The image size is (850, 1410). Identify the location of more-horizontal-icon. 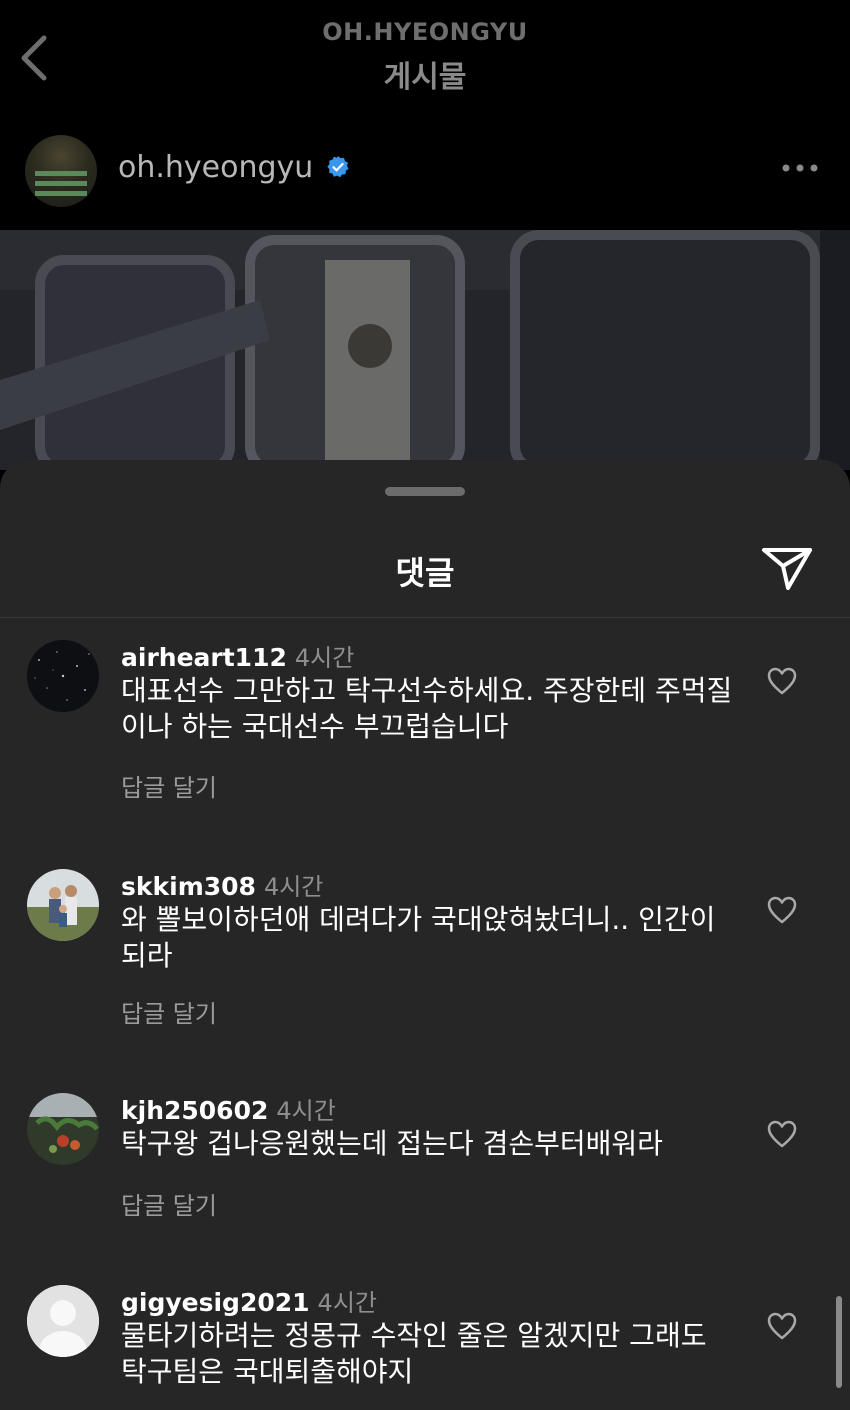
(800, 168).